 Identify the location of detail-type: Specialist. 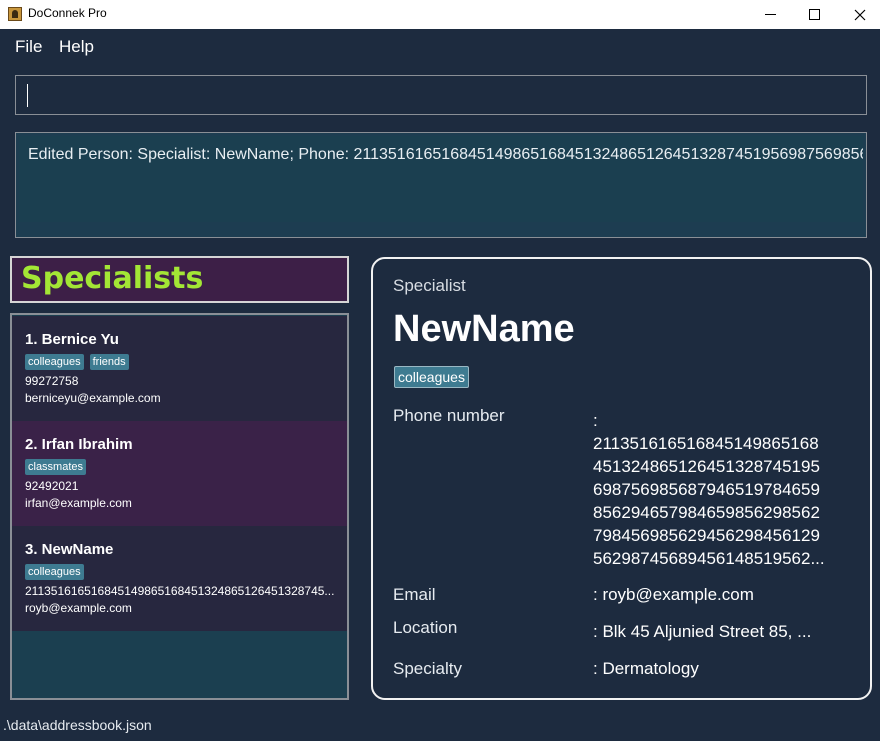
(429, 285).